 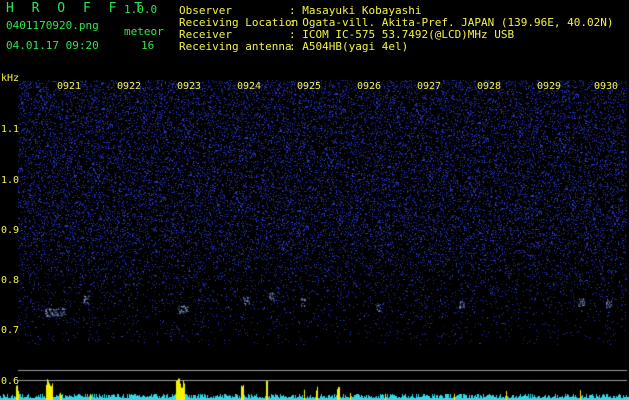 What do you see at coordinates (369, 86) in the screenshot?
I see `time-tick: 0926` at bounding box center [369, 86].